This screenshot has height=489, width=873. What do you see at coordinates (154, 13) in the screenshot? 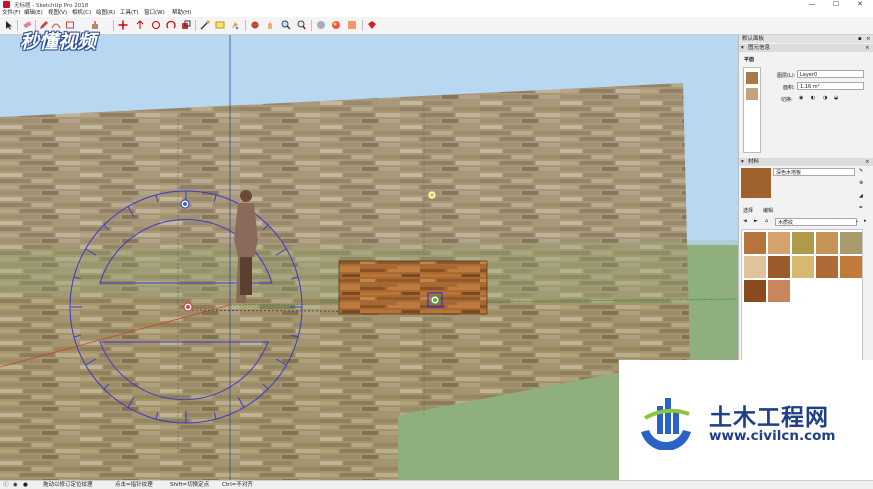
I see `menu-window: 窗口(W)` at bounding box center [154, 13].